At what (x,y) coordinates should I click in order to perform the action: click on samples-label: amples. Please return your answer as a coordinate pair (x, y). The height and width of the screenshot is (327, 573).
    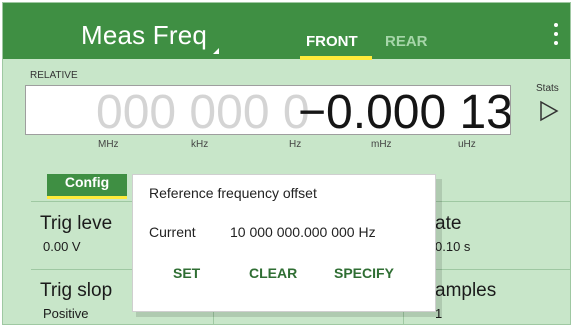
    Looking at the image, I should click on (465, 291).